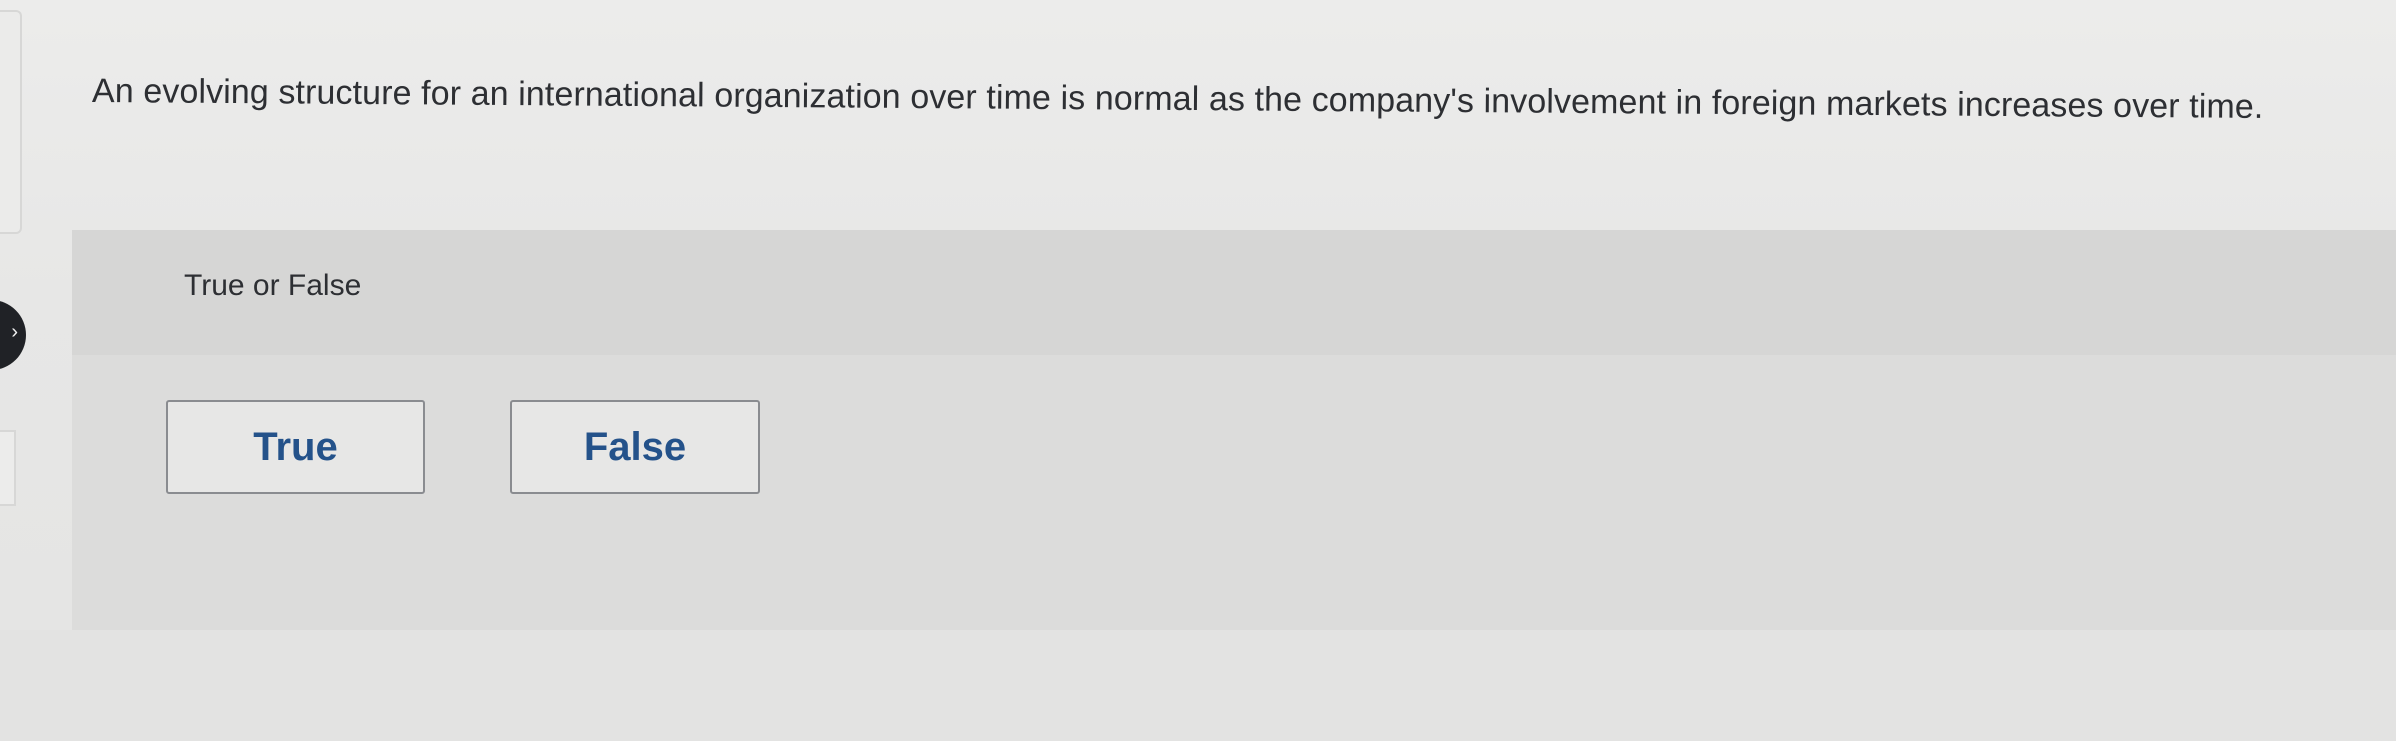 The image size is (2396, 741). Describe the element at coordinates (1198, 685) in the screenshot. I see `page-bottom-area` at that location.